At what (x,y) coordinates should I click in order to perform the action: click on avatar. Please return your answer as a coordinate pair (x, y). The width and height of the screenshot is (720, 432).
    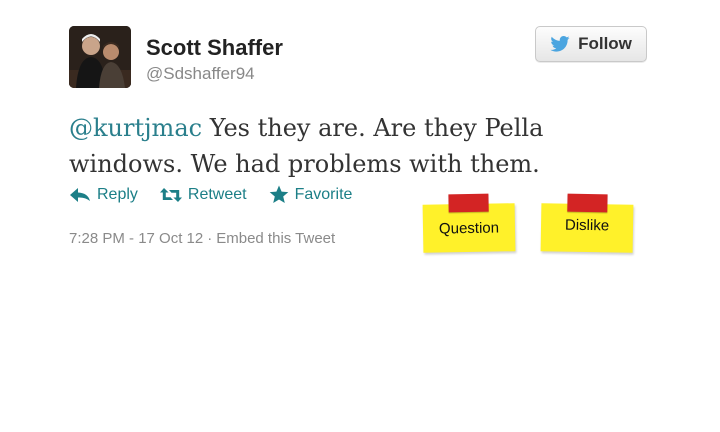
    Looking at the image, I should click on (100, 57).